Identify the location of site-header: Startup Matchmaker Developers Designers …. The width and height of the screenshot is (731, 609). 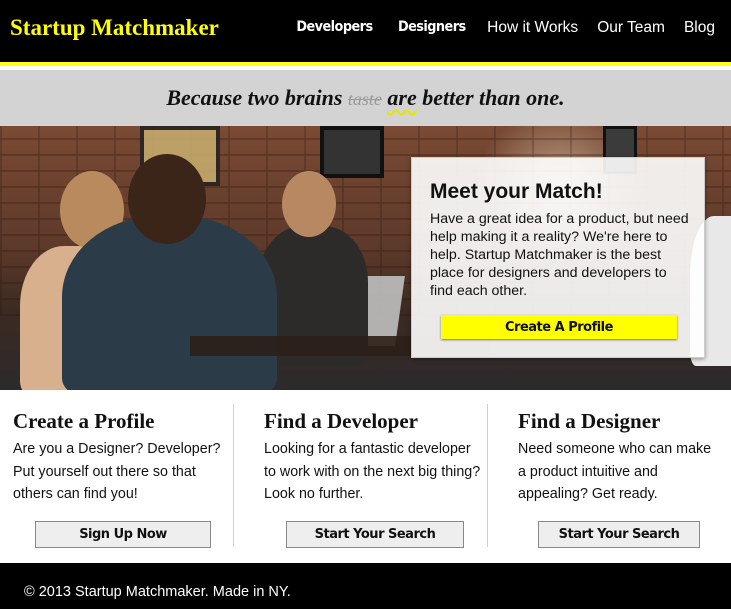
(365, 33).